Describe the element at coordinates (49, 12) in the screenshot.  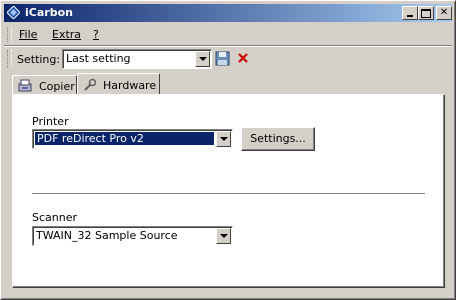
I see `window-title: iCarbon` at that location.